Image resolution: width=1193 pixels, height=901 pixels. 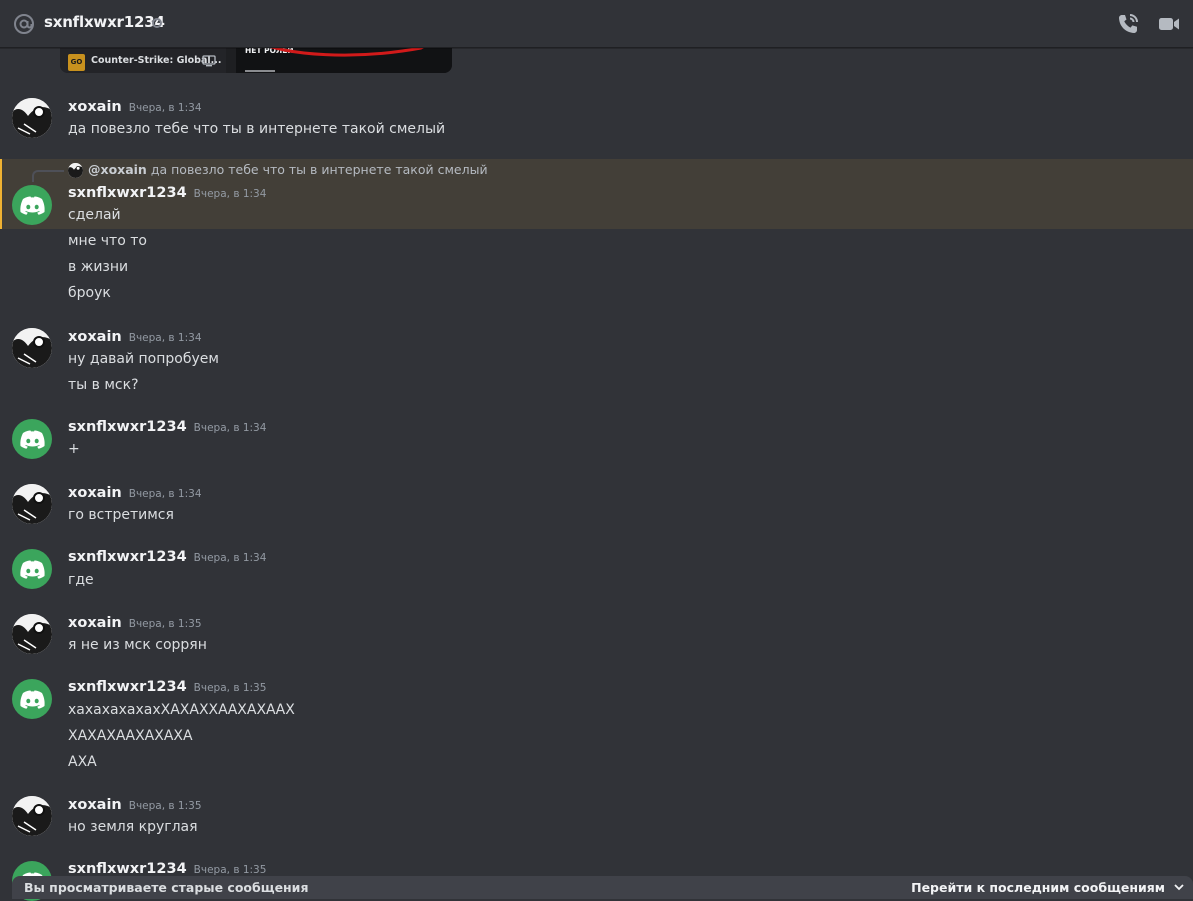 What do you see at coordinates (74, 449) in the screenshot?
I see `message-text: +` at bounding box center [74, 449].